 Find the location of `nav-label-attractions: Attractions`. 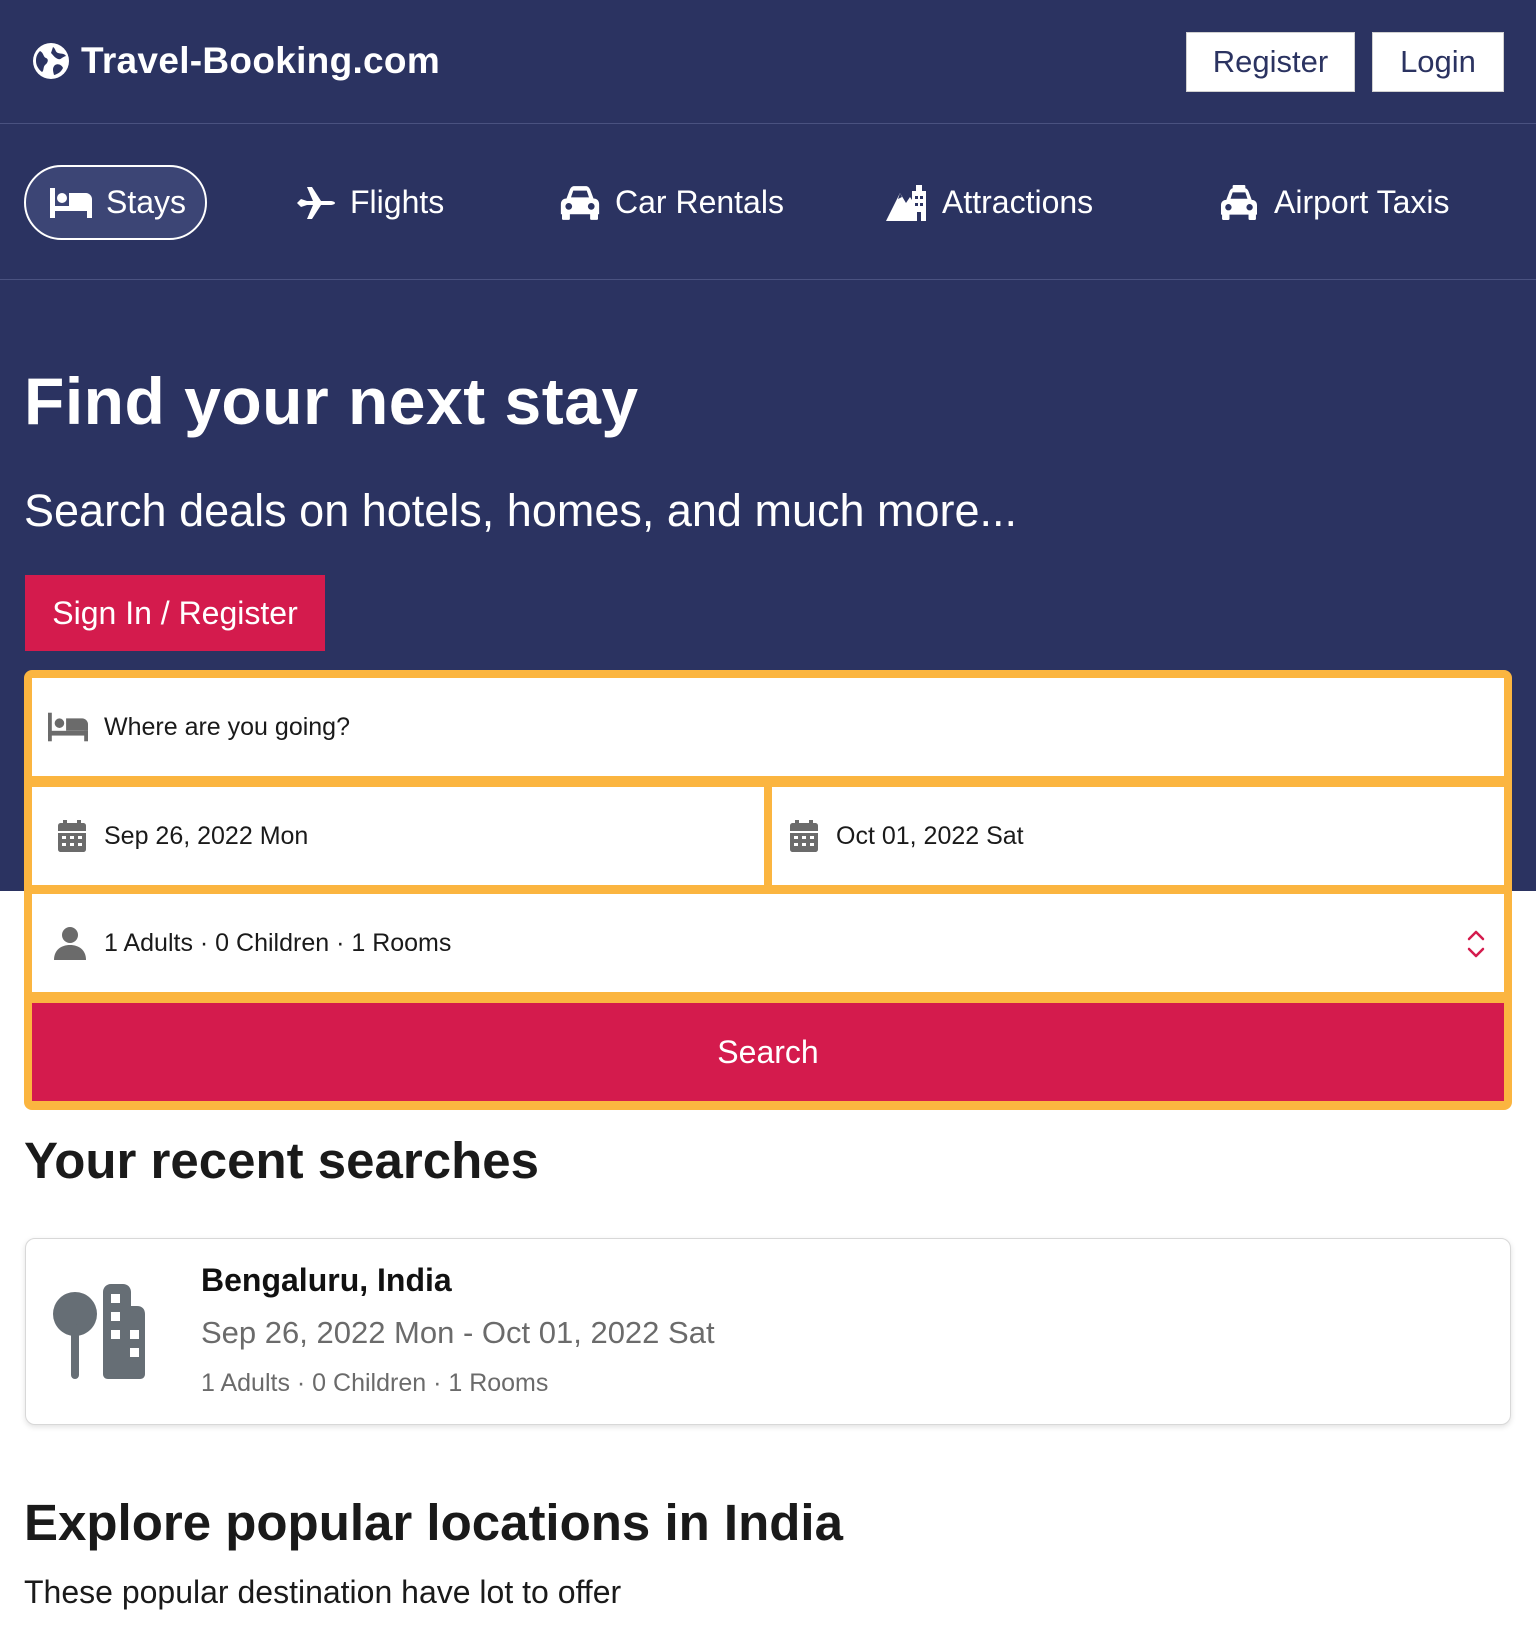

nav-label-attractions: Attractions is located at coordinates (1018, 202).